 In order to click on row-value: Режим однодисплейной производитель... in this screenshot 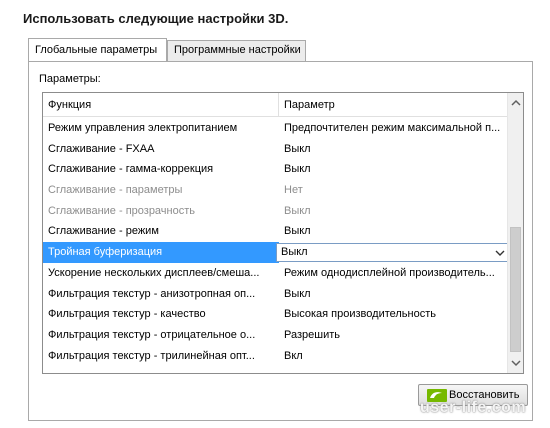, I will do `click(394, 273)`.